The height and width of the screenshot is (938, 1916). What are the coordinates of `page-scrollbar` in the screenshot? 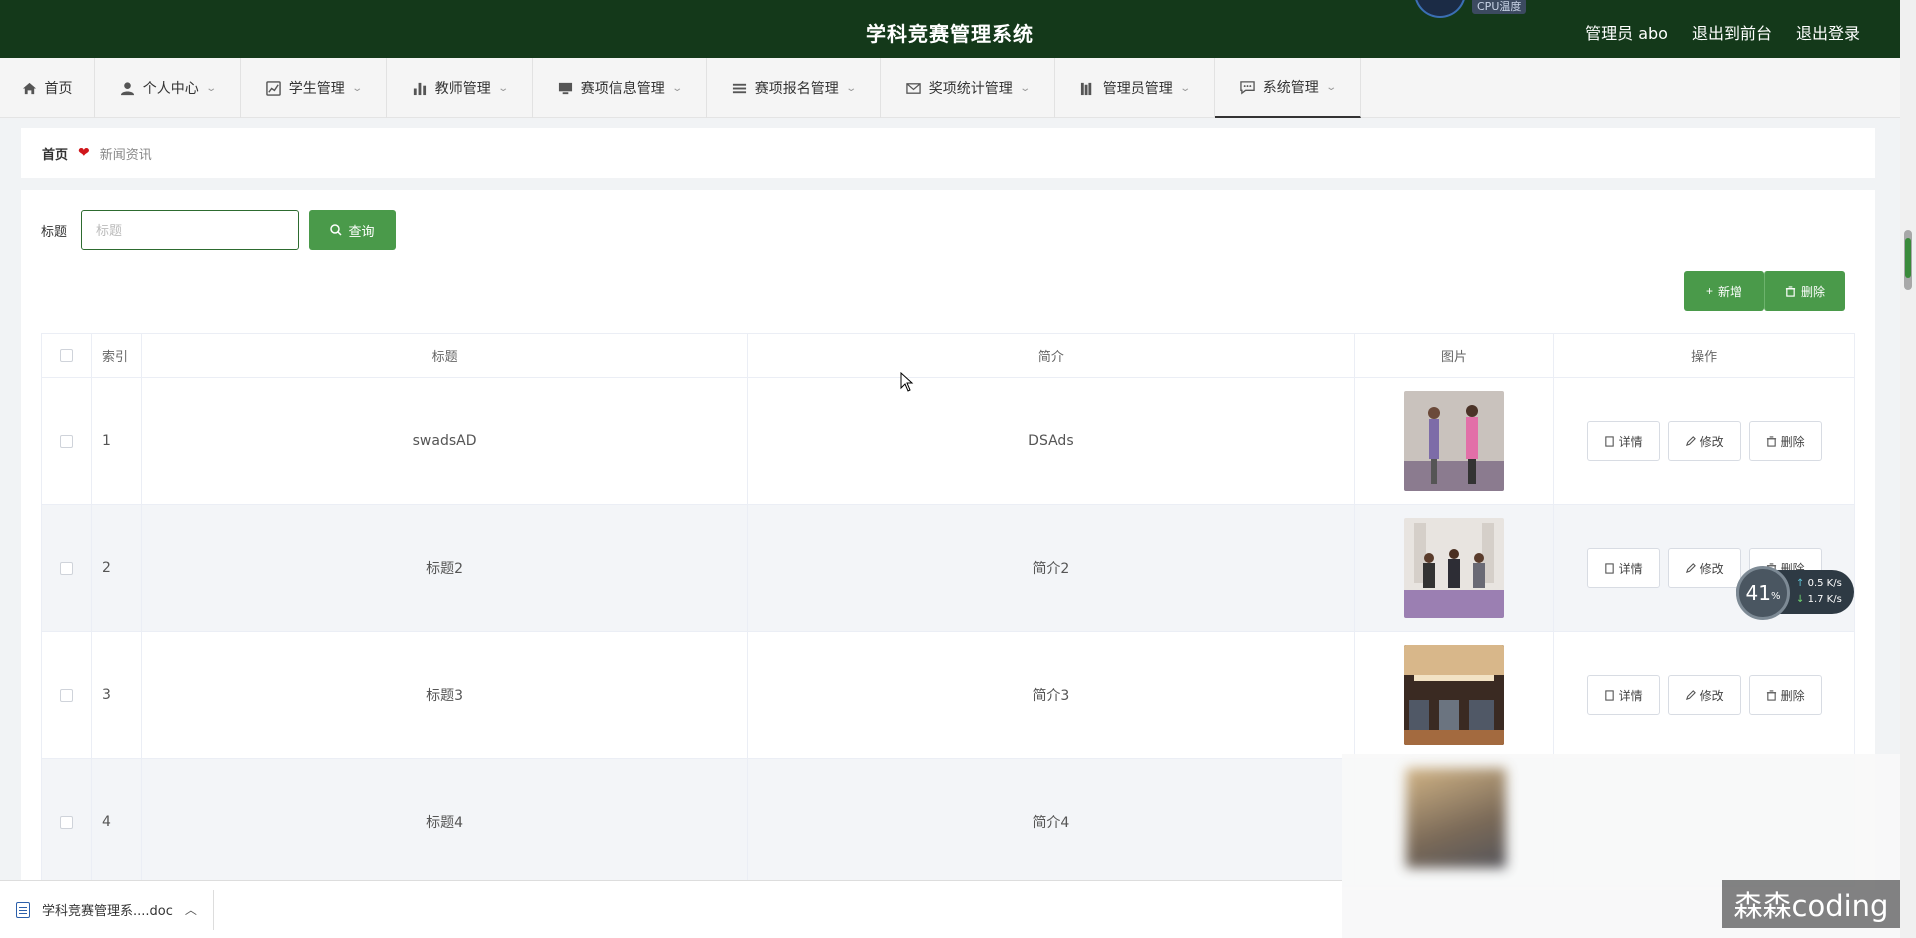 It's located at (1908, 469).